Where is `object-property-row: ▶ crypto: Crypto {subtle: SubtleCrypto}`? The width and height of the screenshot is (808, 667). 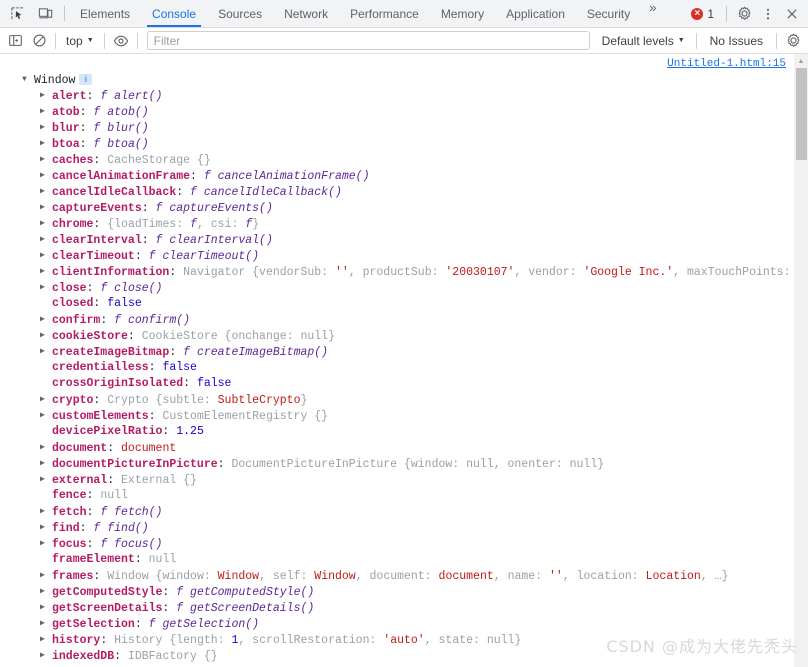 object-property-row: ▶ crypto: Crypto {subtle: SubtleCrypto} is located at coordinates (404, 400).